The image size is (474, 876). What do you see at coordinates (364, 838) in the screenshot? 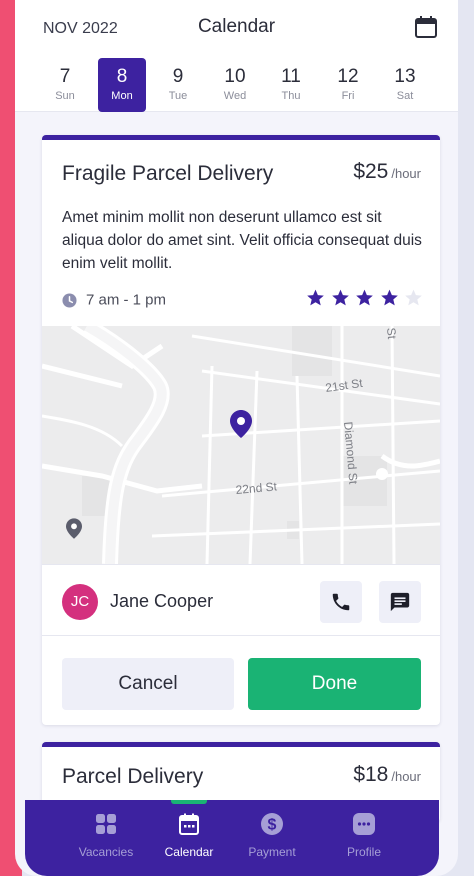
I see `nav-item-profile: Profile` at bounding box center [364, 838].